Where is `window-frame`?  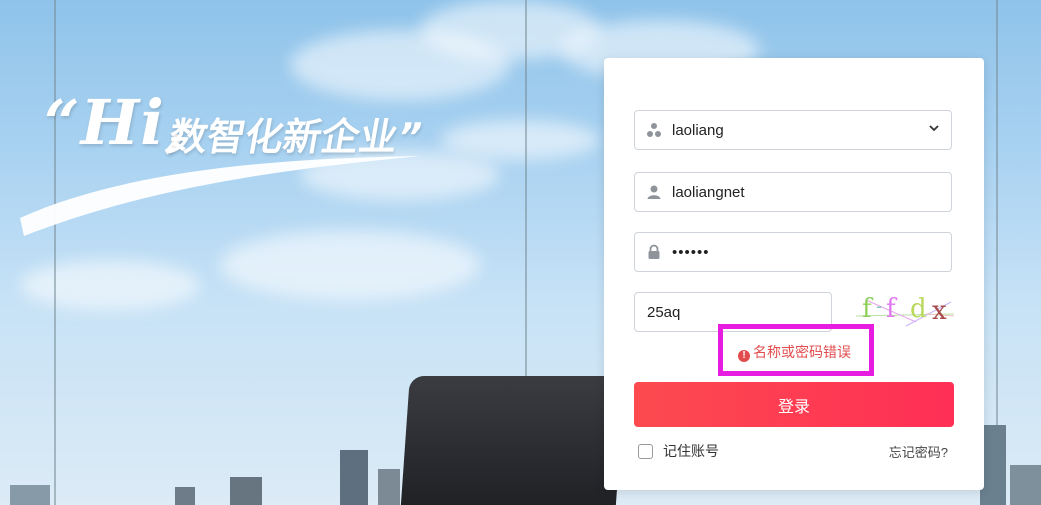
window-frame is located at coordinates (55, 252).